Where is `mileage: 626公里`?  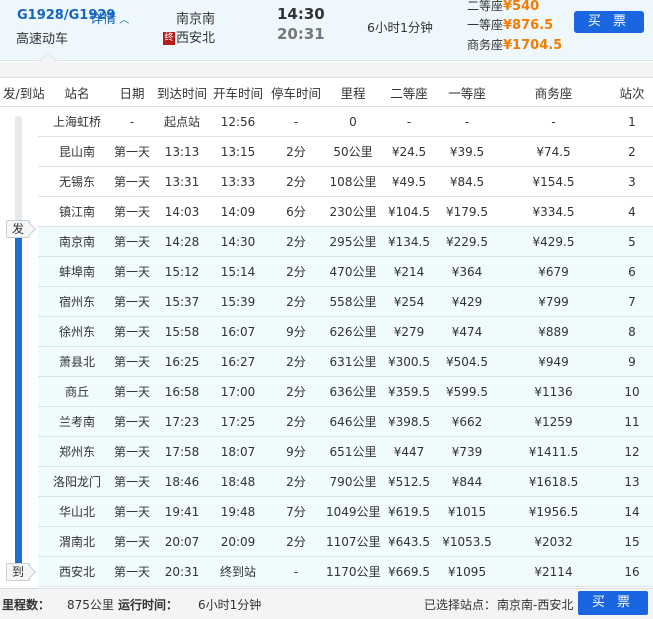
mileage: 626公里 is located at coordinates (353, 332).